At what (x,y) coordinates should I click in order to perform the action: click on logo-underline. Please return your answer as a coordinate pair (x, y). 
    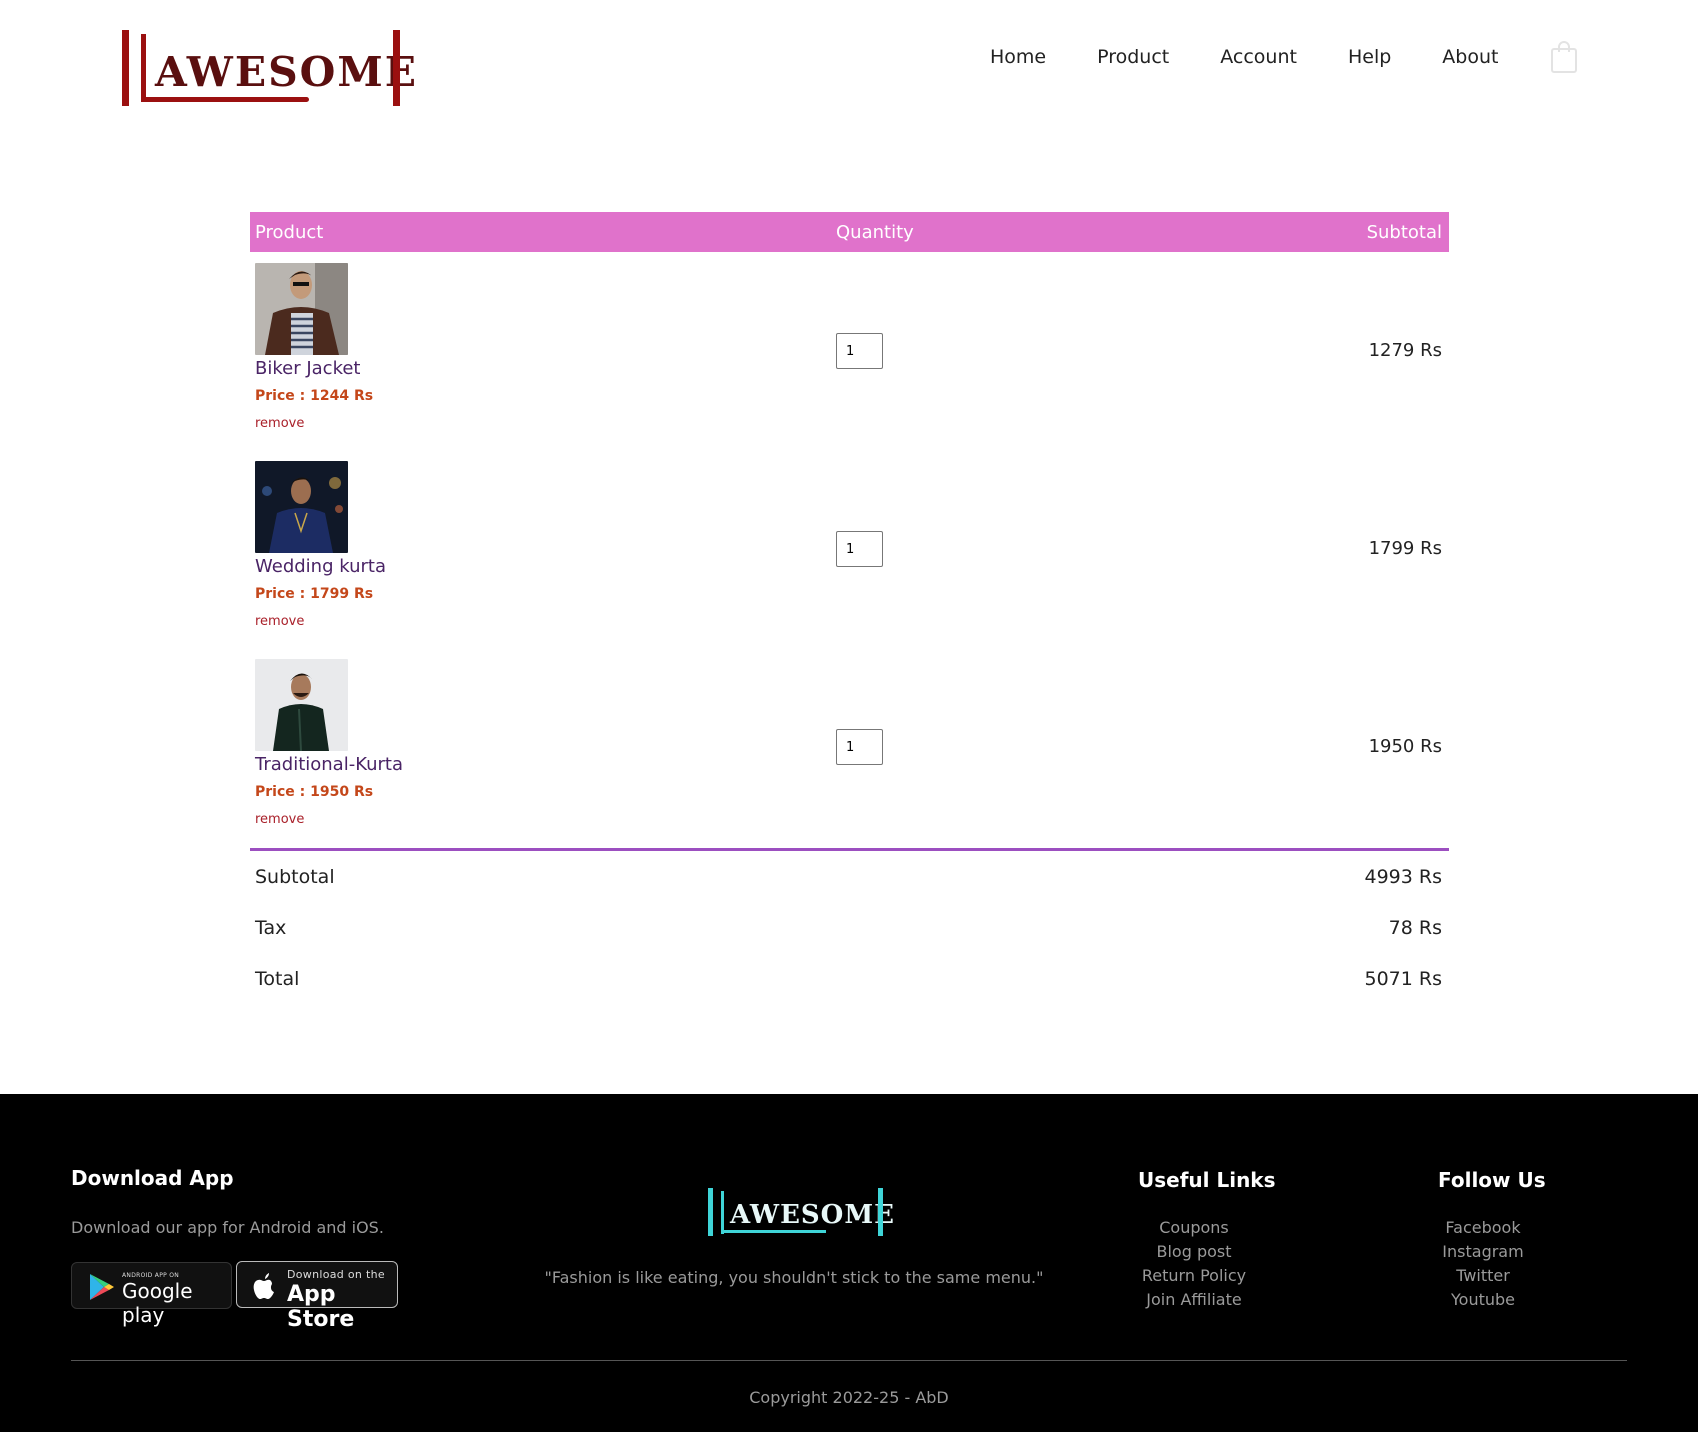
    Looking at the image, I should click on (225, 99).